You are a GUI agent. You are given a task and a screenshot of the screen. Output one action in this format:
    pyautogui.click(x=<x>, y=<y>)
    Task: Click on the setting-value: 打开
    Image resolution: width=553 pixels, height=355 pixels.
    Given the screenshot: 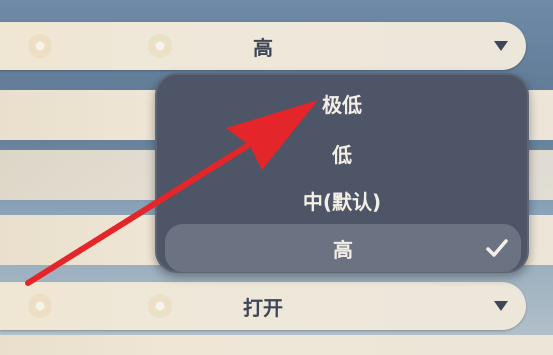 What is the action you would take?
    pyautogui.click(x=263, y=307)
    